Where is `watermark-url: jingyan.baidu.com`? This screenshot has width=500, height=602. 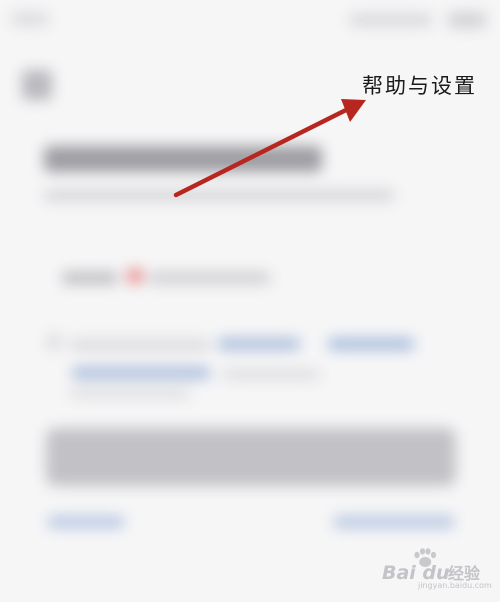 watermark-url: jingyan.baidu.com is located at coordinates (455, 585).